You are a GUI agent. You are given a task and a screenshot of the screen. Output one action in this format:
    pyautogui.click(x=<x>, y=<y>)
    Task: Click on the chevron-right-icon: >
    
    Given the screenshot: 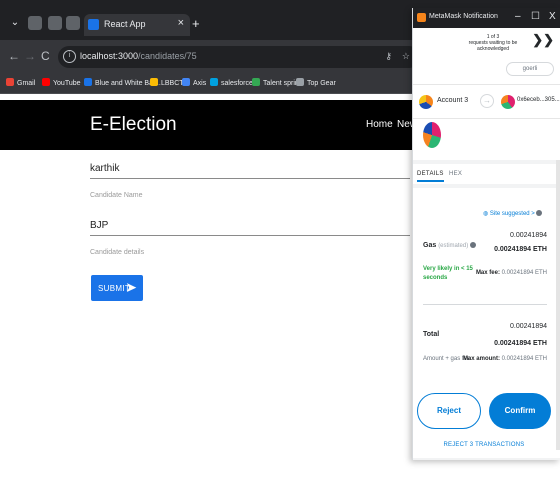 What is the action you would take?
    pyautogui.click(x=533, y=214)
    